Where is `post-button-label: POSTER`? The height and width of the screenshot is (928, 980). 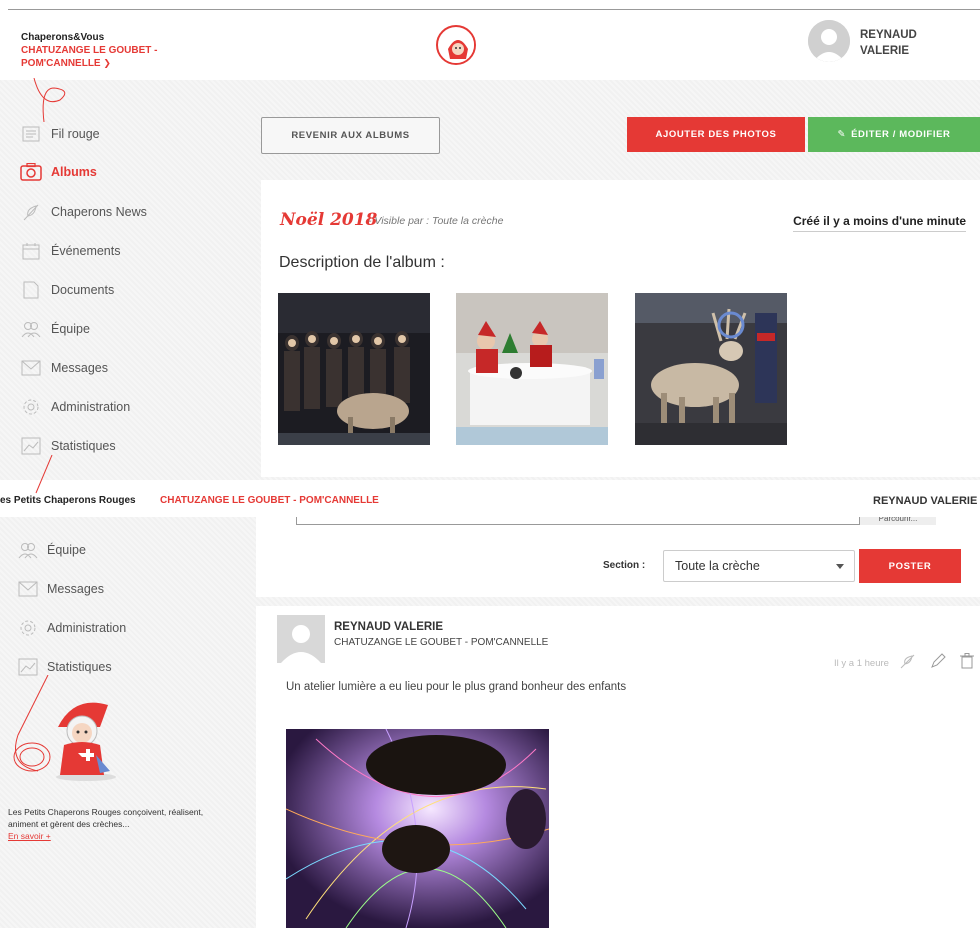
post-button-label: POSTER is located at coordinates (910, 566).